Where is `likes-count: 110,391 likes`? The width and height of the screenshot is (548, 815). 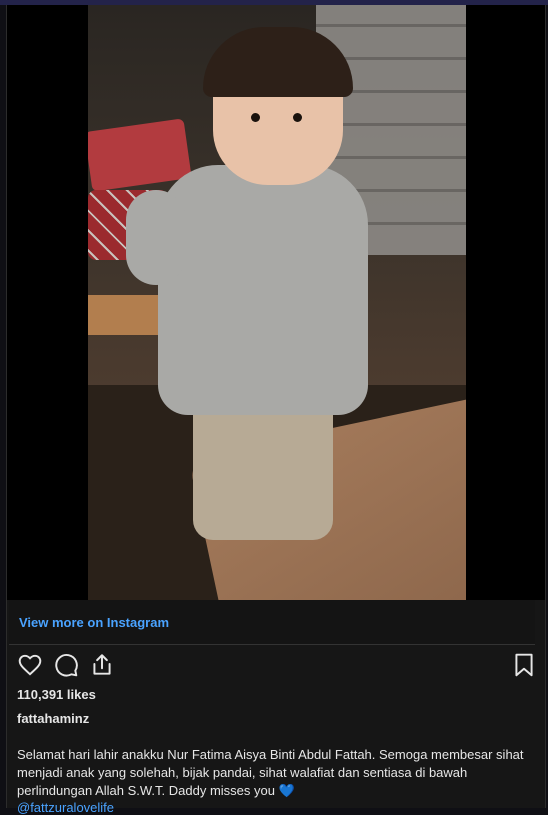
likes-count: 110,391 likes is located at coordinates (56, 694).